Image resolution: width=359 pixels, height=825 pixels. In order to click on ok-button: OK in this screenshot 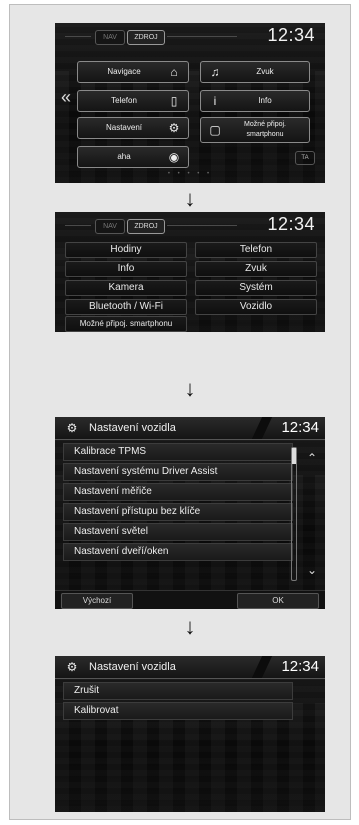, I will do `click(278, 601)`.